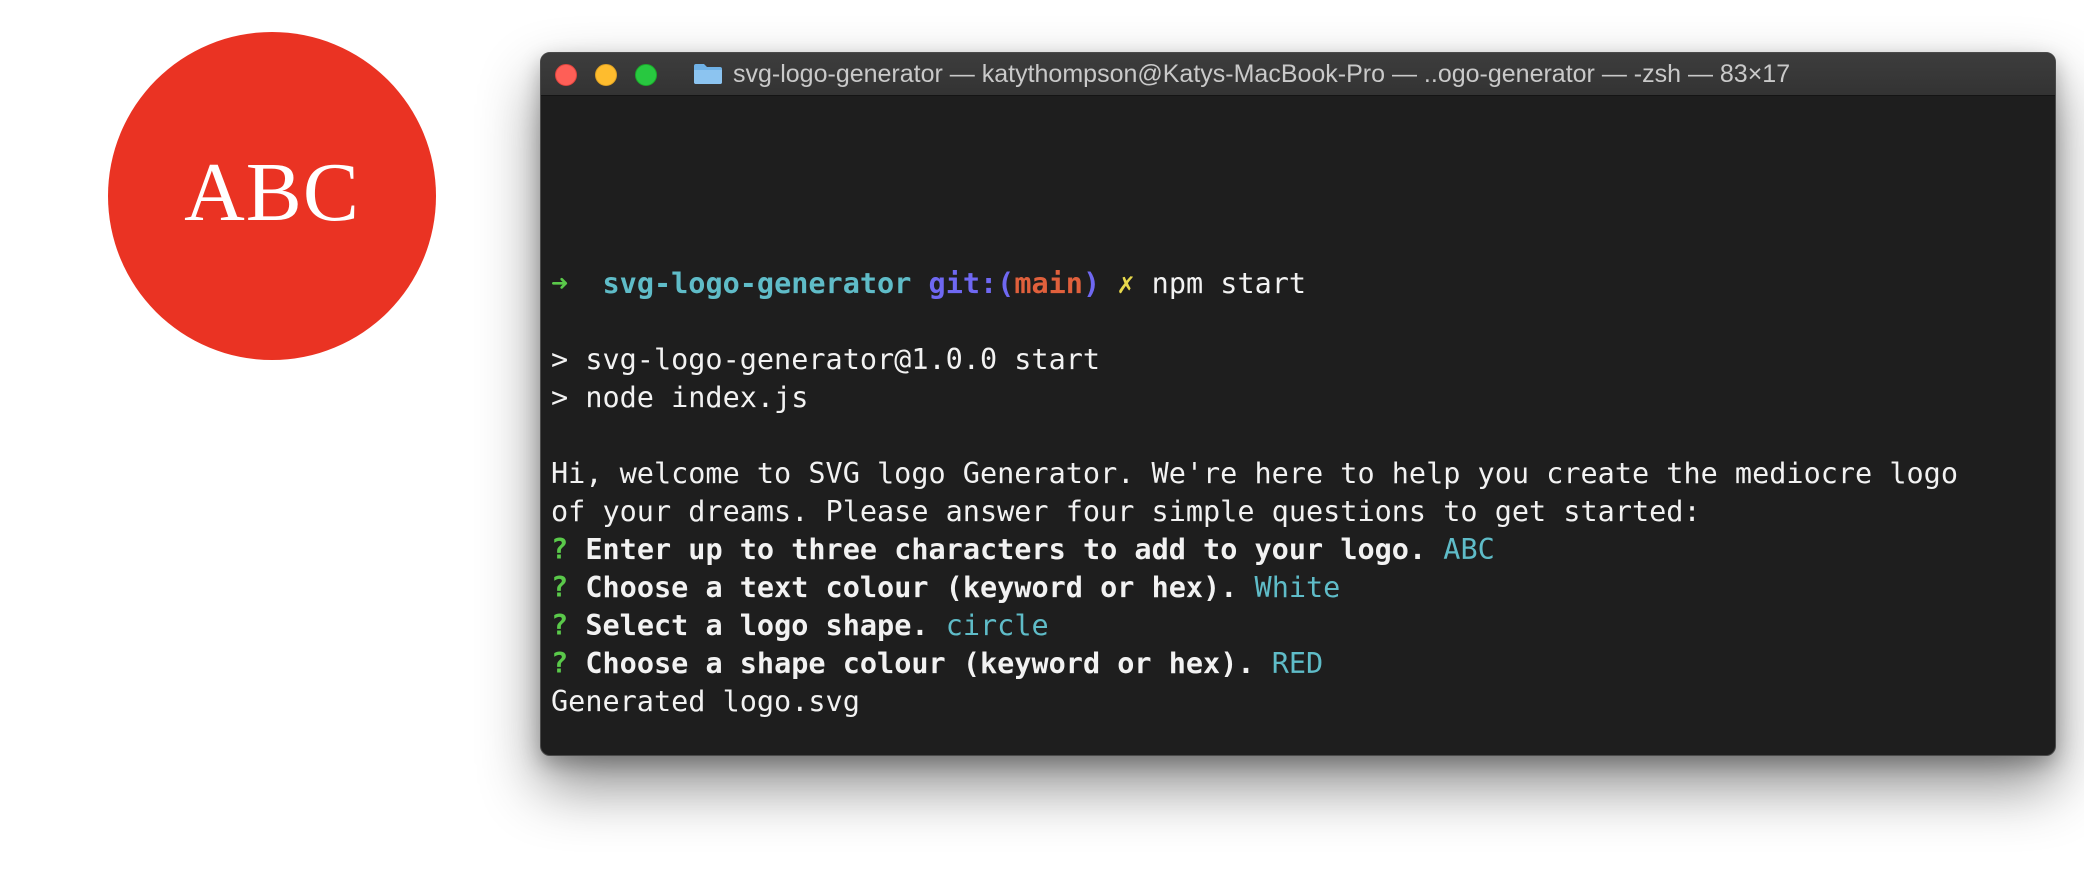  Describe the element at coordinates (646, 75) in the screenshot. I see `zoom-icon` at that location.